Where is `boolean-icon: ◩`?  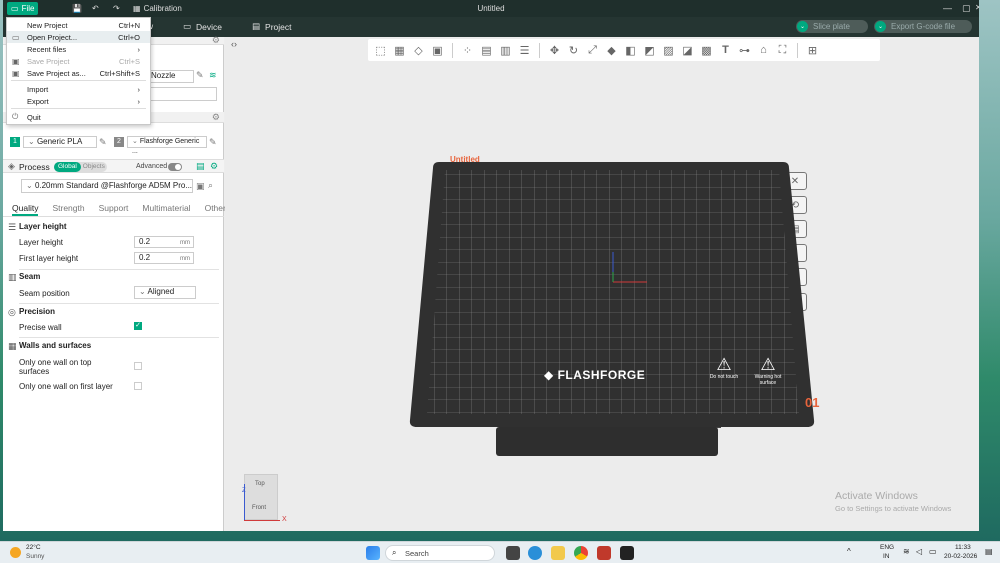 boolean-icon: ◩ is located at coordinates (649, 50).